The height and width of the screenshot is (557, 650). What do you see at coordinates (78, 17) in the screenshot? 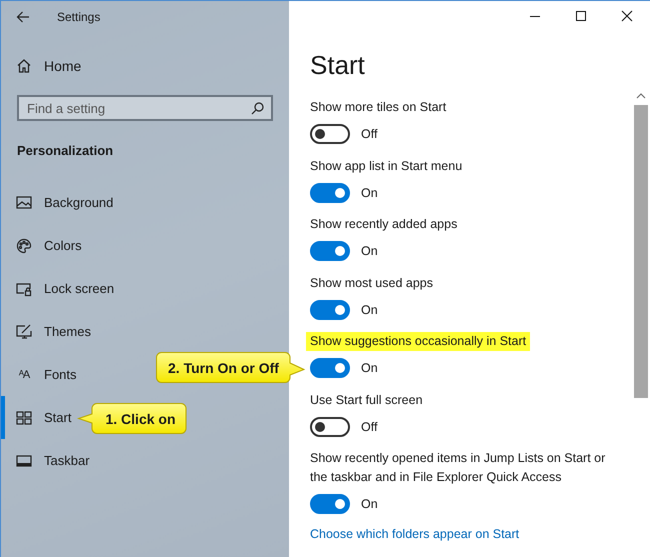
I see `window-title: Settings` at bounding box center [78, 17].